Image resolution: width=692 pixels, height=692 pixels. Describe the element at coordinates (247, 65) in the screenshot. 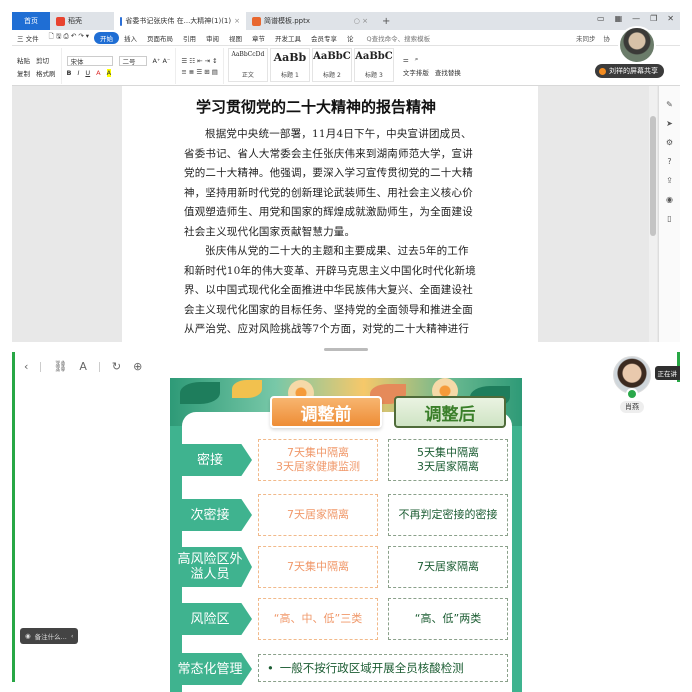

I see `style-normal: AaBbCcDd 正文` at that location.